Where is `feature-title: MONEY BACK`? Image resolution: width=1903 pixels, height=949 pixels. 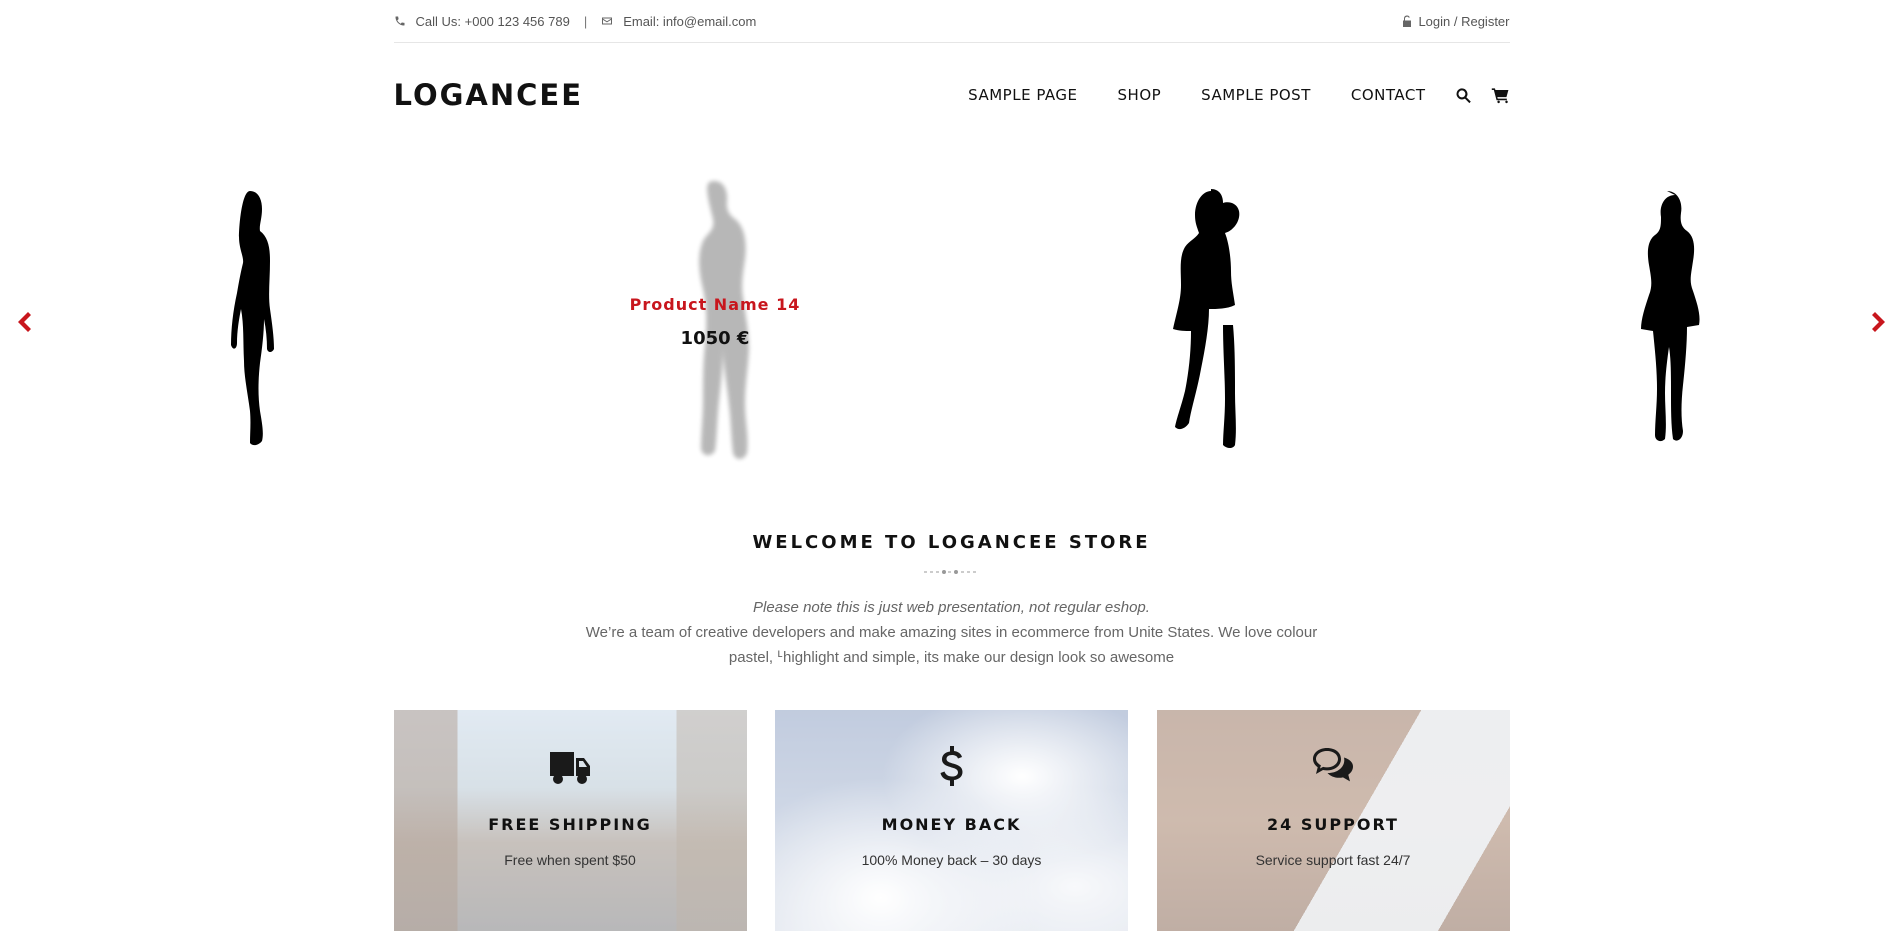
feature-title: MONEY BACK is located at coordinates (951, 824).